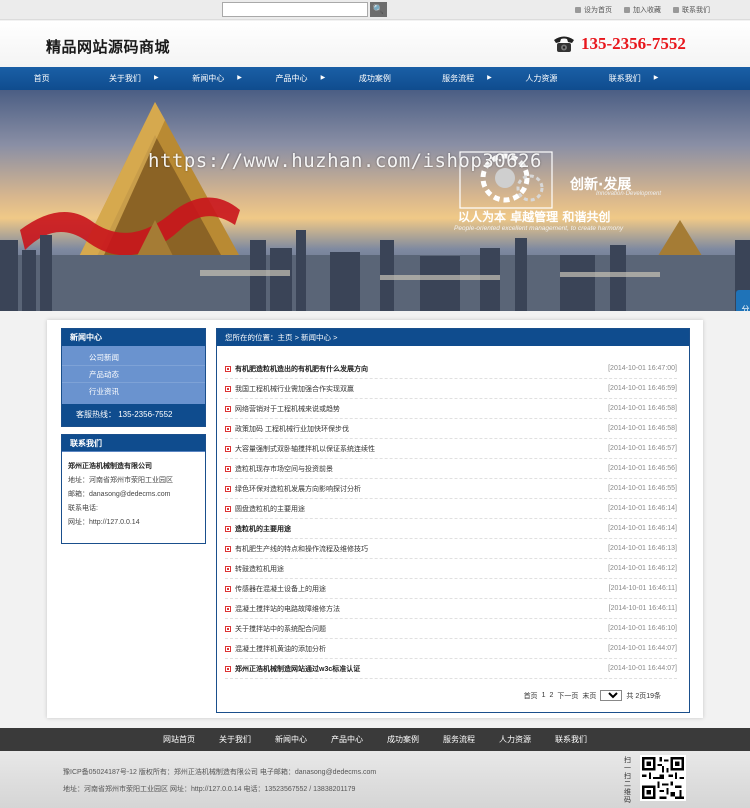 This screenshot has height=808, width=750. I want to click on news-title-link: 网络营销对于工程机械来说或趋势, so click(421, 409).